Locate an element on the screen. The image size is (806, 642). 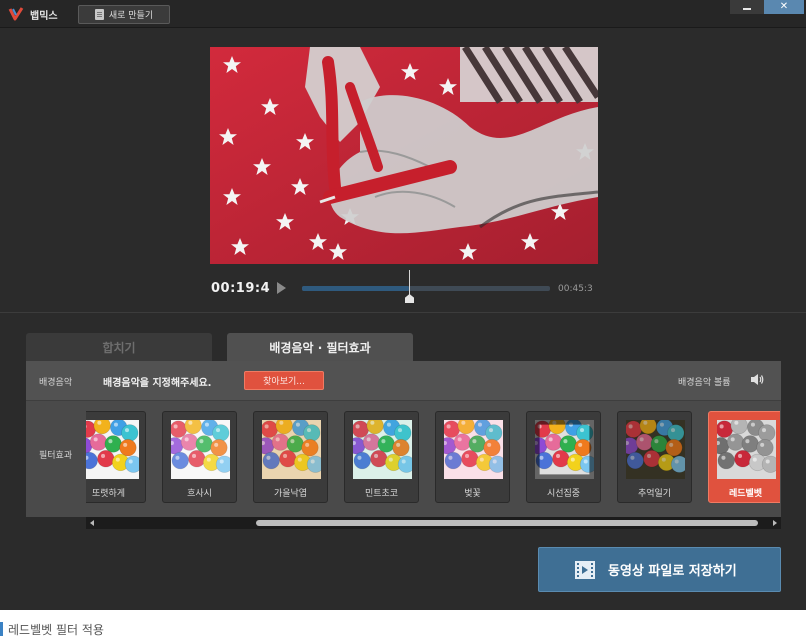
filter-item: 추억일기 is located at coordinates (654, 457).